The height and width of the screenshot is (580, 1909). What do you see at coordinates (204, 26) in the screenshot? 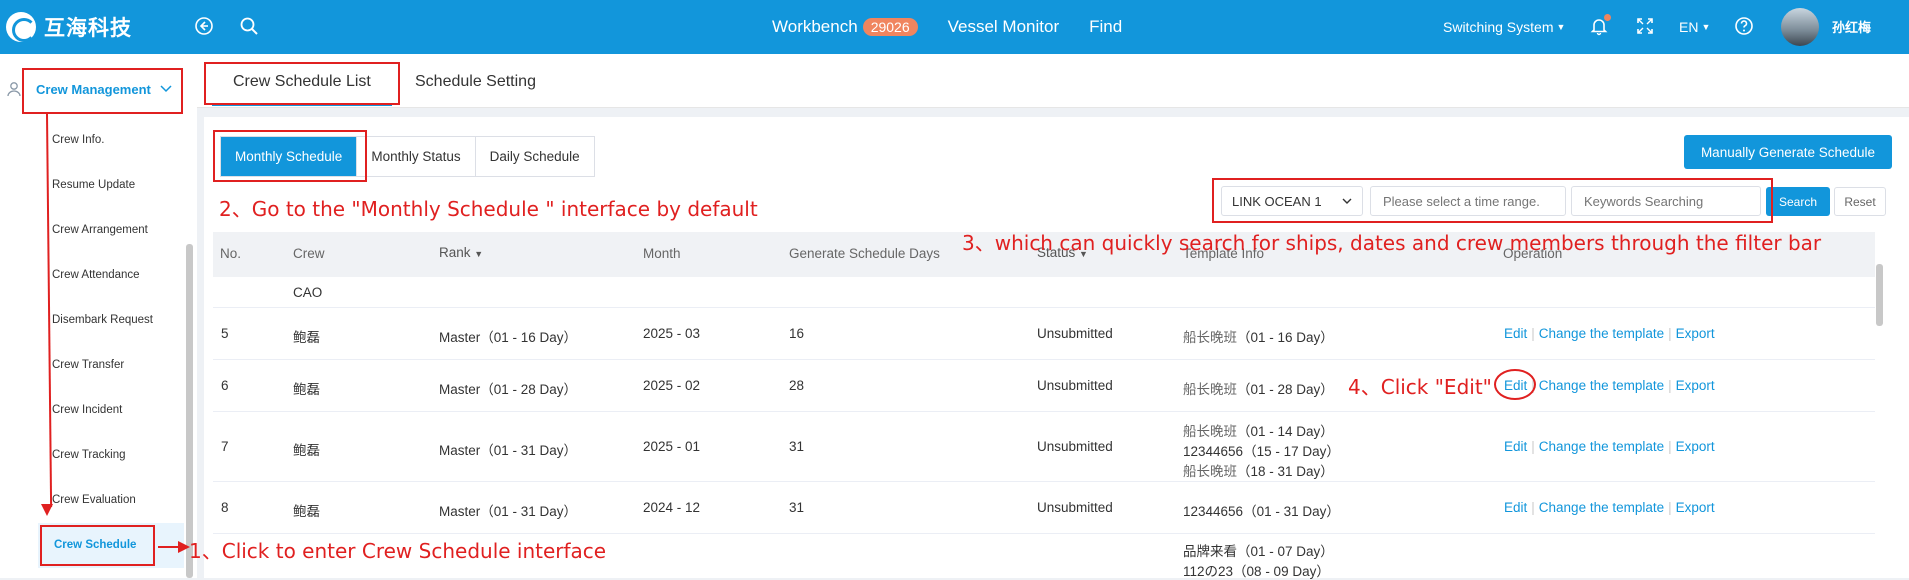
I see `back-icon` at bounding box center [204, 26].